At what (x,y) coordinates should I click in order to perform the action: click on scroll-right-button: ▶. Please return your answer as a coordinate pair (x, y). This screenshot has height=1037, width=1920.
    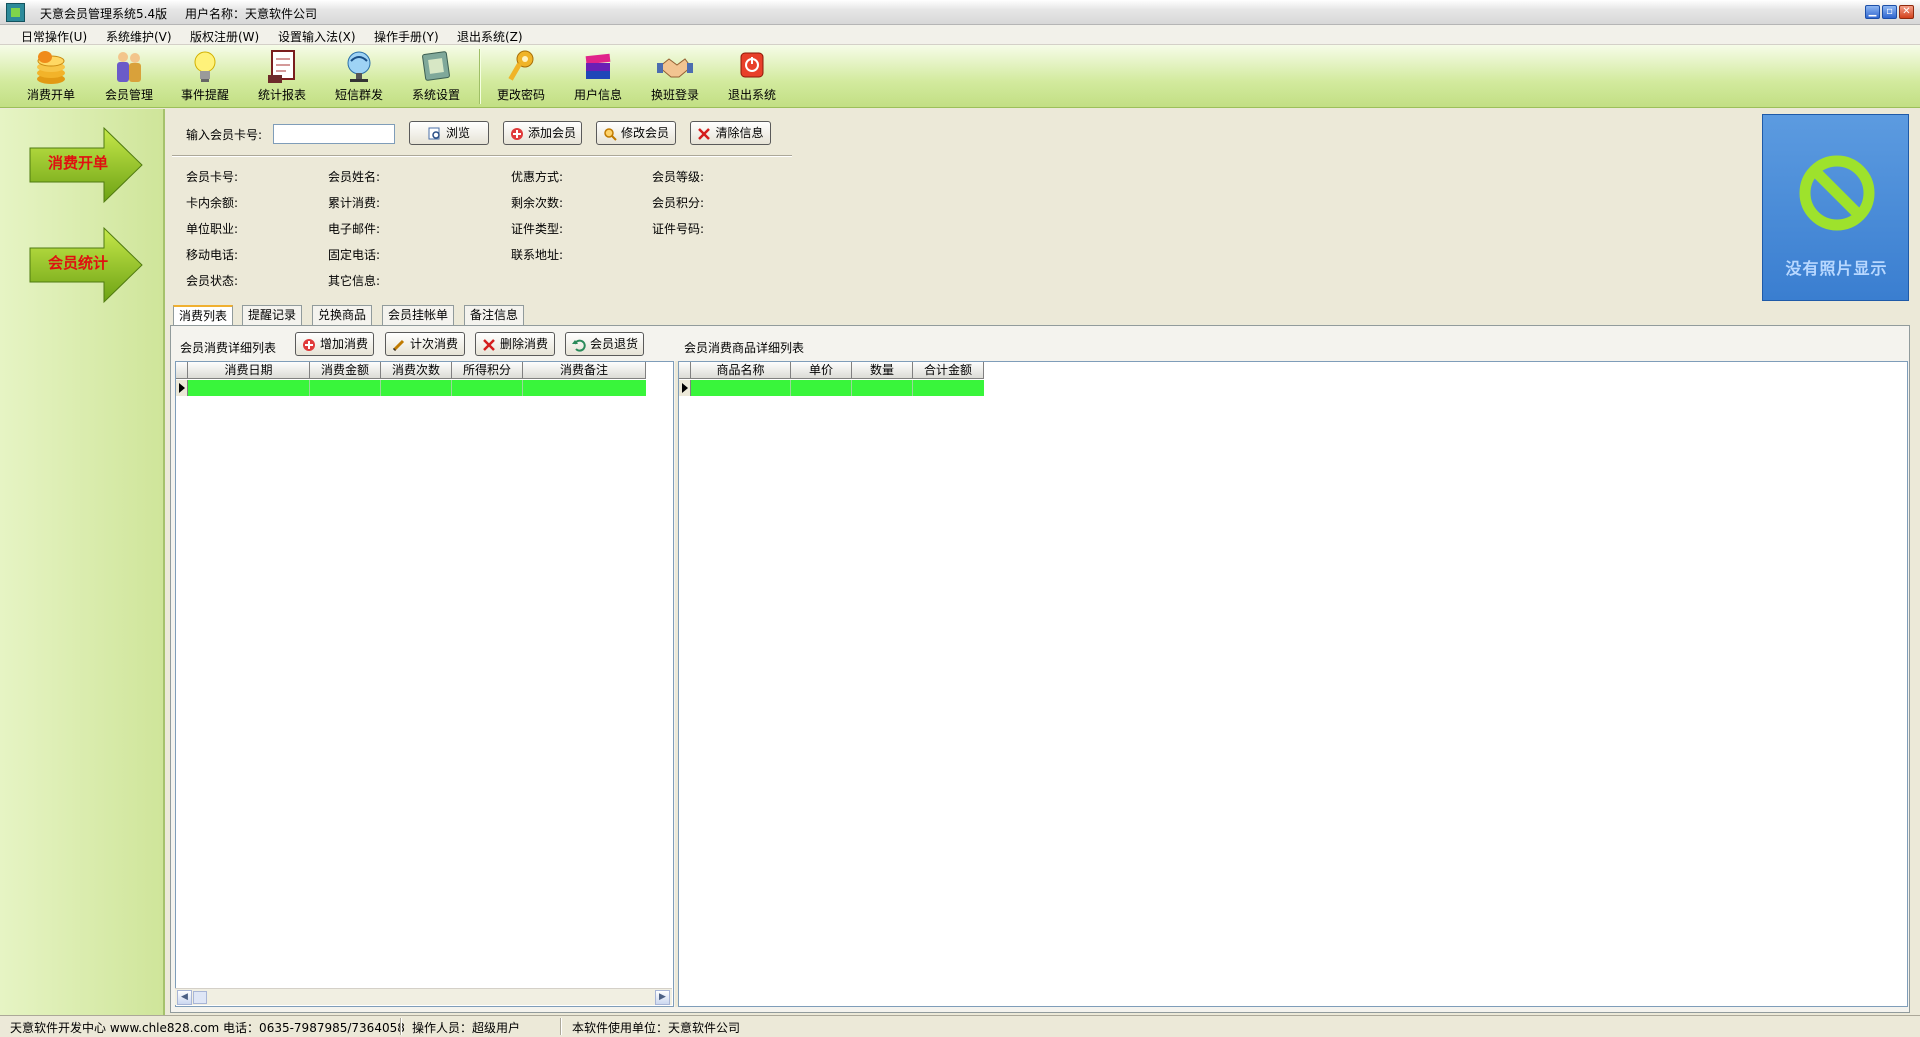
    Looking at the image, I should click on (662, 997).